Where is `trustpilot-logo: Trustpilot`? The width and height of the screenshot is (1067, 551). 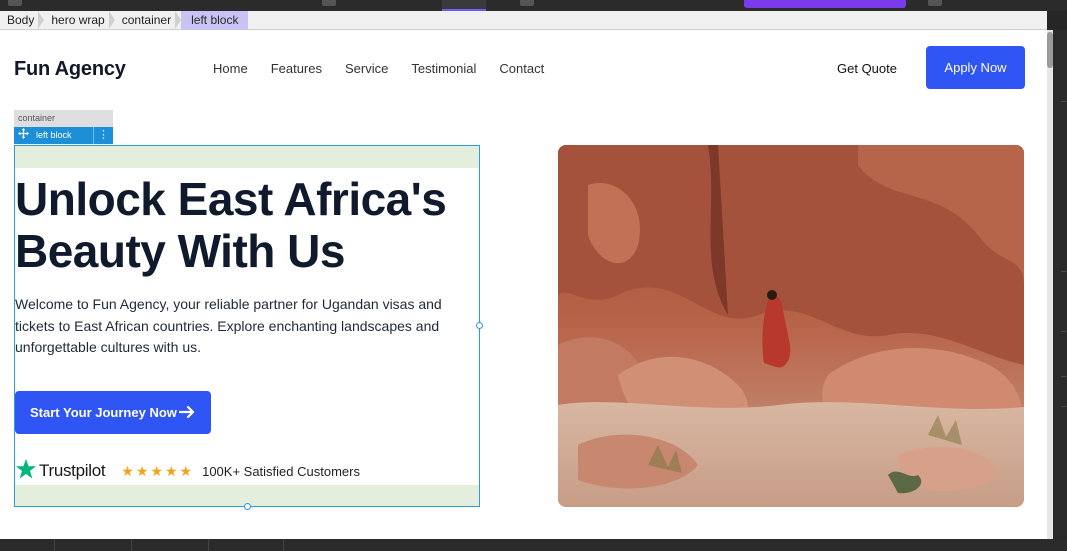 trustpilot-logo: Trustpilot is located at coordinates (72, 470).